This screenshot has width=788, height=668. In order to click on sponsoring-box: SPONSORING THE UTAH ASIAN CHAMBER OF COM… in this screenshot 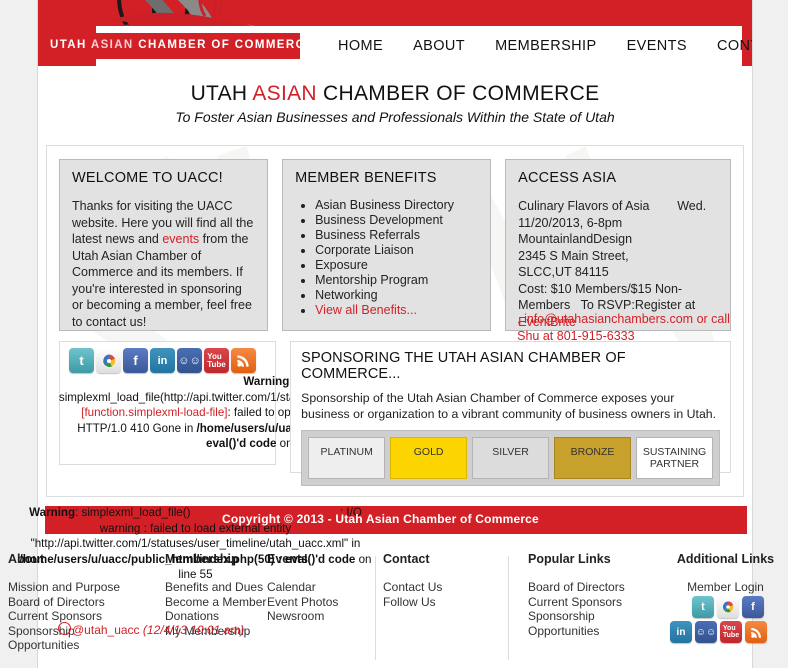, I will do `click(510, 413)`.